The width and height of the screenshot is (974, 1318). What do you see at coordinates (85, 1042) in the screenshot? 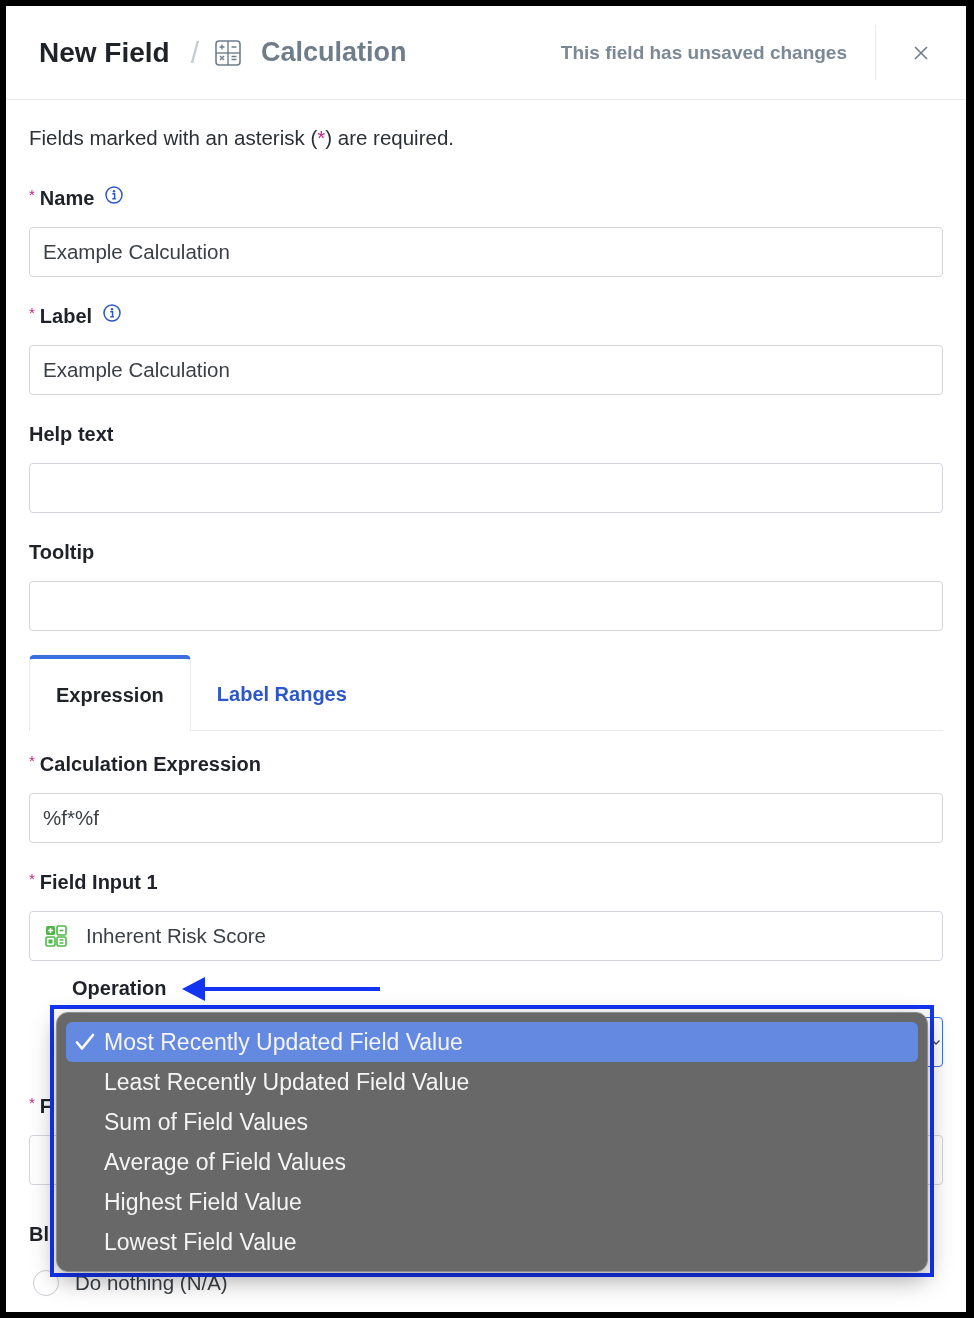
I see `checkmark-icon` at bounding box center [85, 1042].